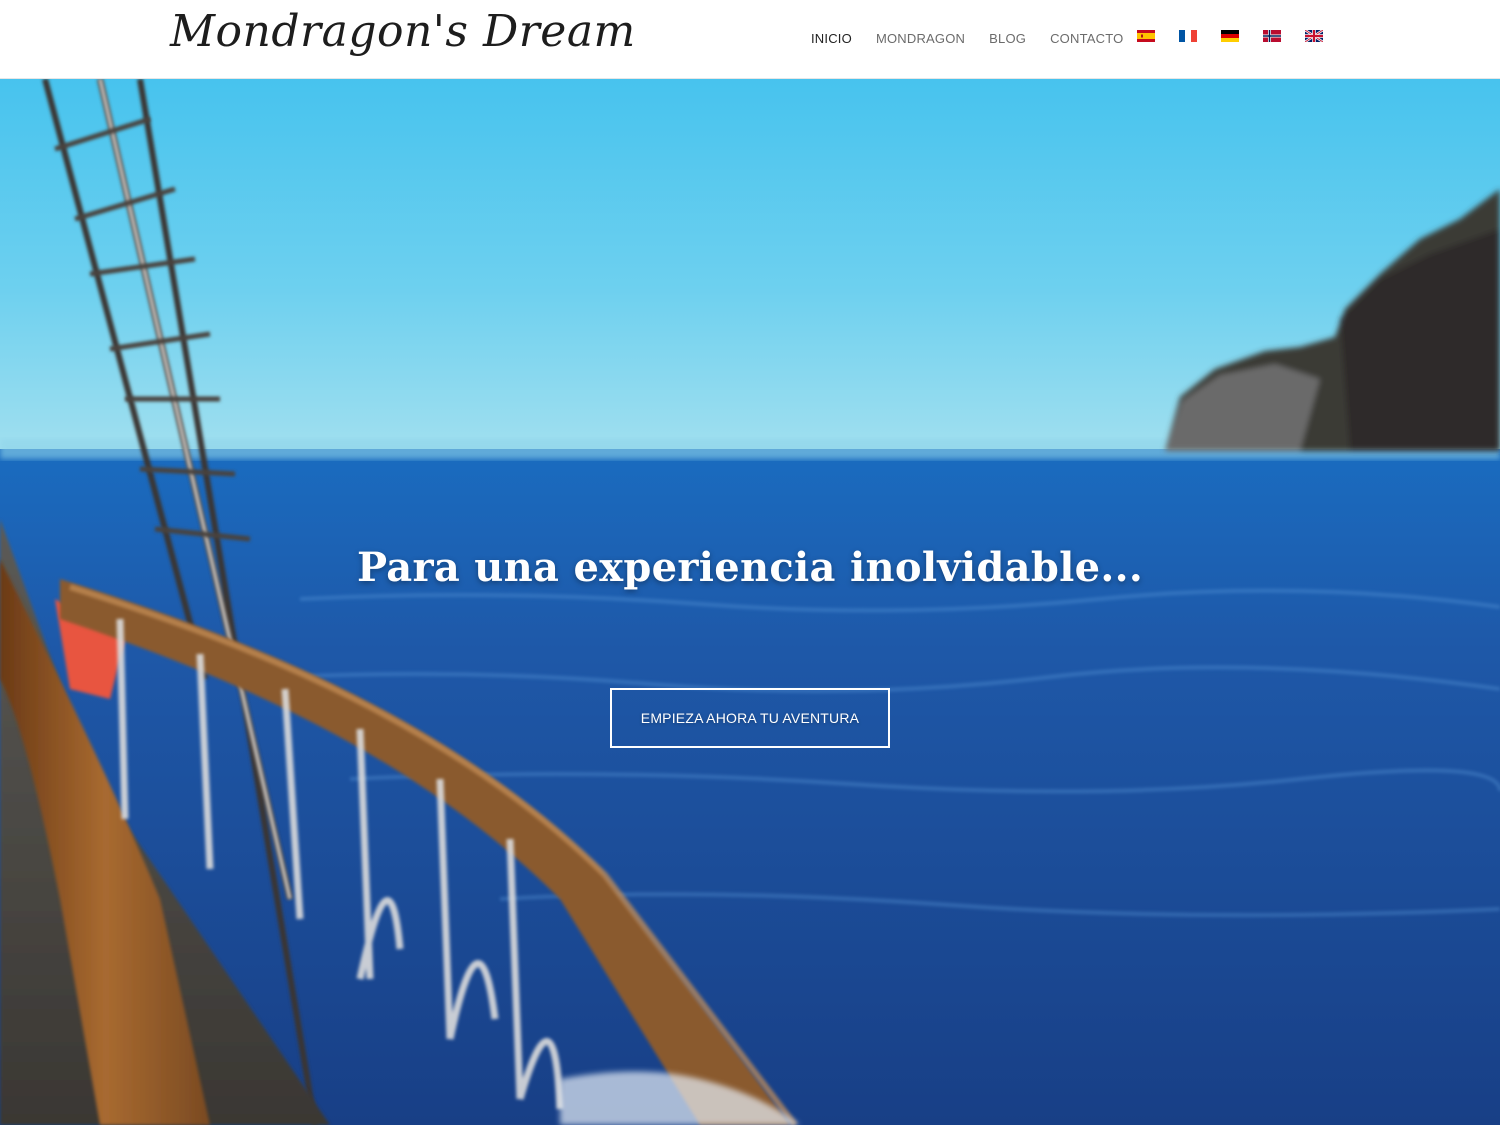 This screenshot has height=1125, width=1500. Describe the element at coordinates (1242, 36) in the screenshot. I see `language-switcher` at that location.